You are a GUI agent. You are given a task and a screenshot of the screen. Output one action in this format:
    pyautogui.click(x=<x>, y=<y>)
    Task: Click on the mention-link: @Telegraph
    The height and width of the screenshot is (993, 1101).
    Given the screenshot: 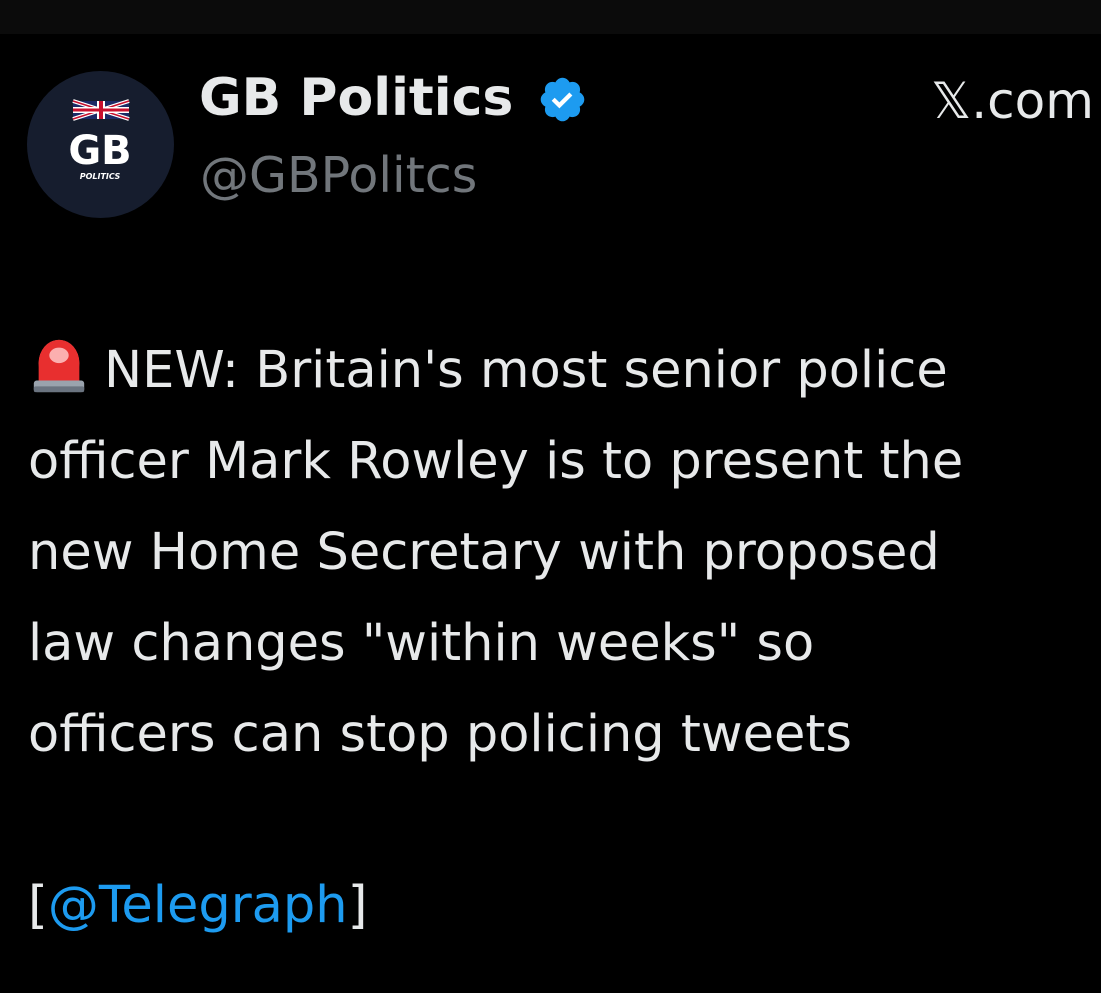 What is the action you would take?
    pyautogui.click(x=198, y=905)
    